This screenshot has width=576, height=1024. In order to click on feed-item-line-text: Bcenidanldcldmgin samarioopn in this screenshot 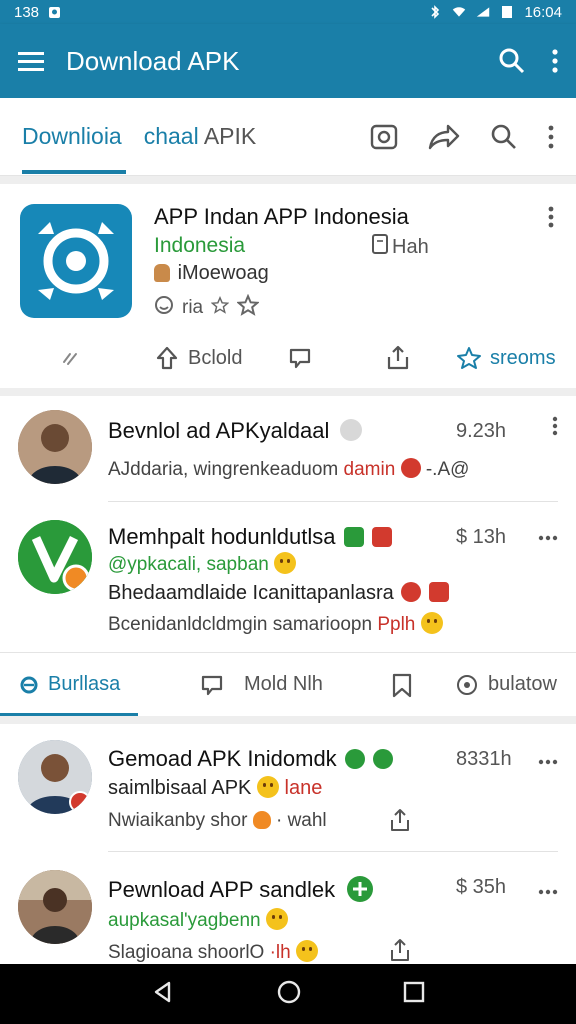, I will do `click(240, 624)`.